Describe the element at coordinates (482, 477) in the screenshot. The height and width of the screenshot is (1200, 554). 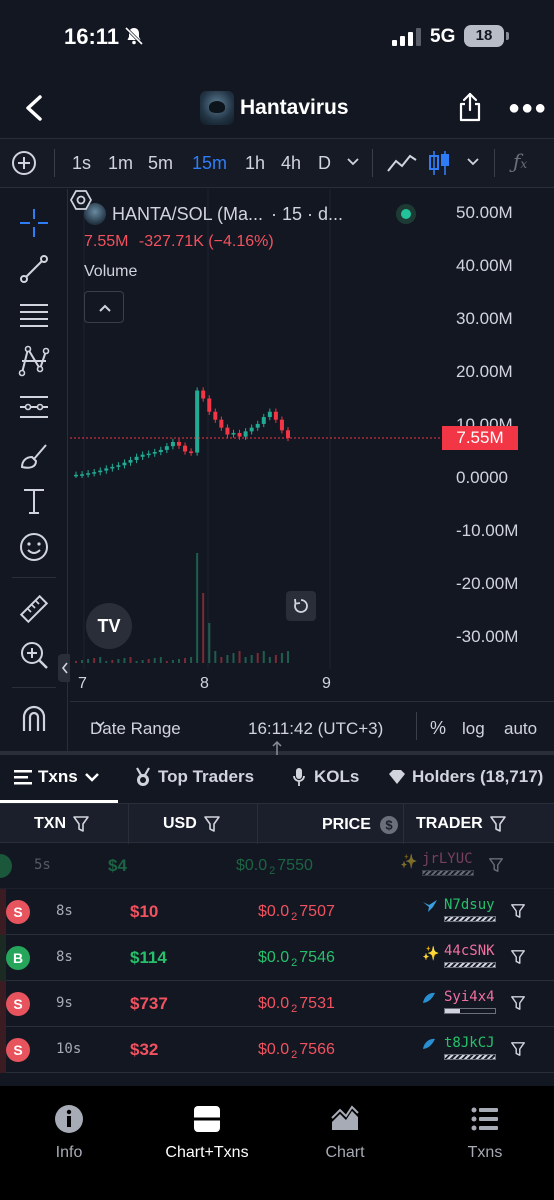
I see `y-axis-tick: 0.0000` at that location.